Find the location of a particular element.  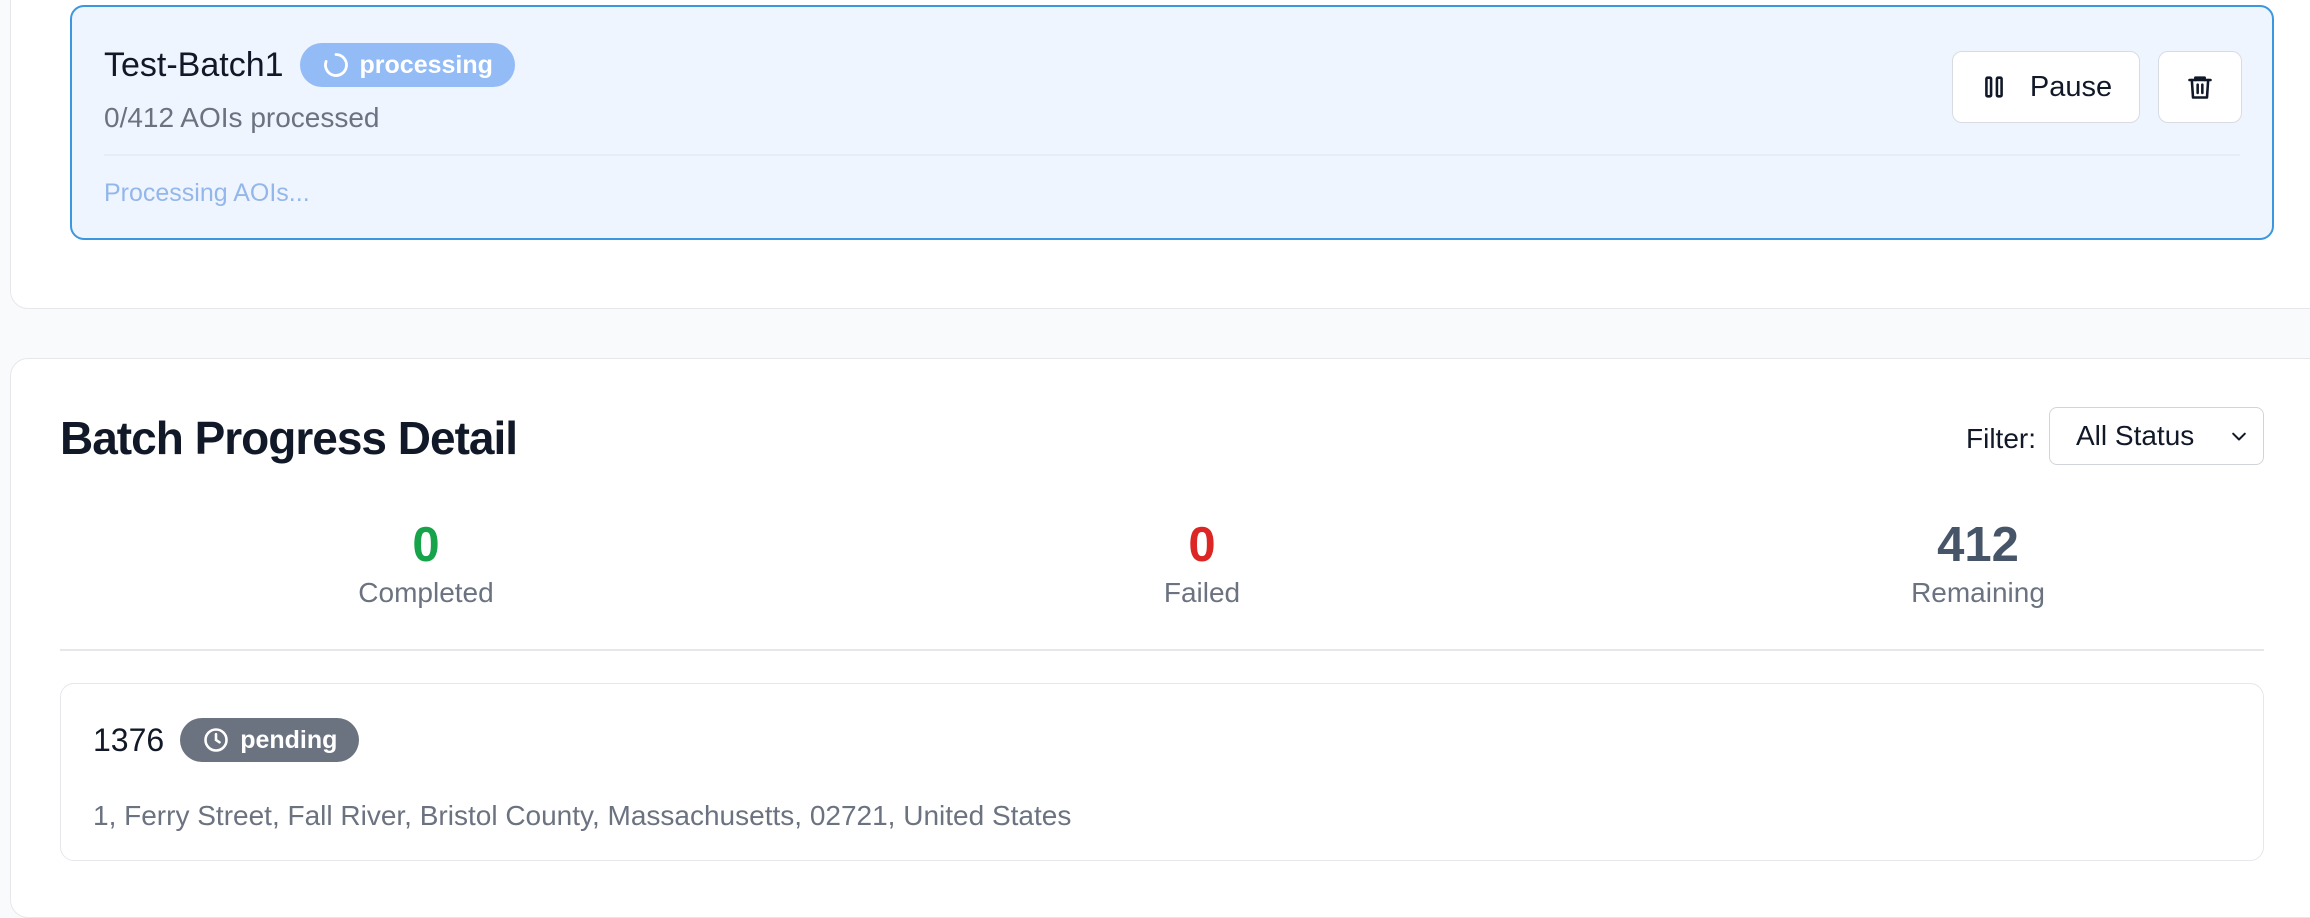

divider is located at coordinates (1162, 650).